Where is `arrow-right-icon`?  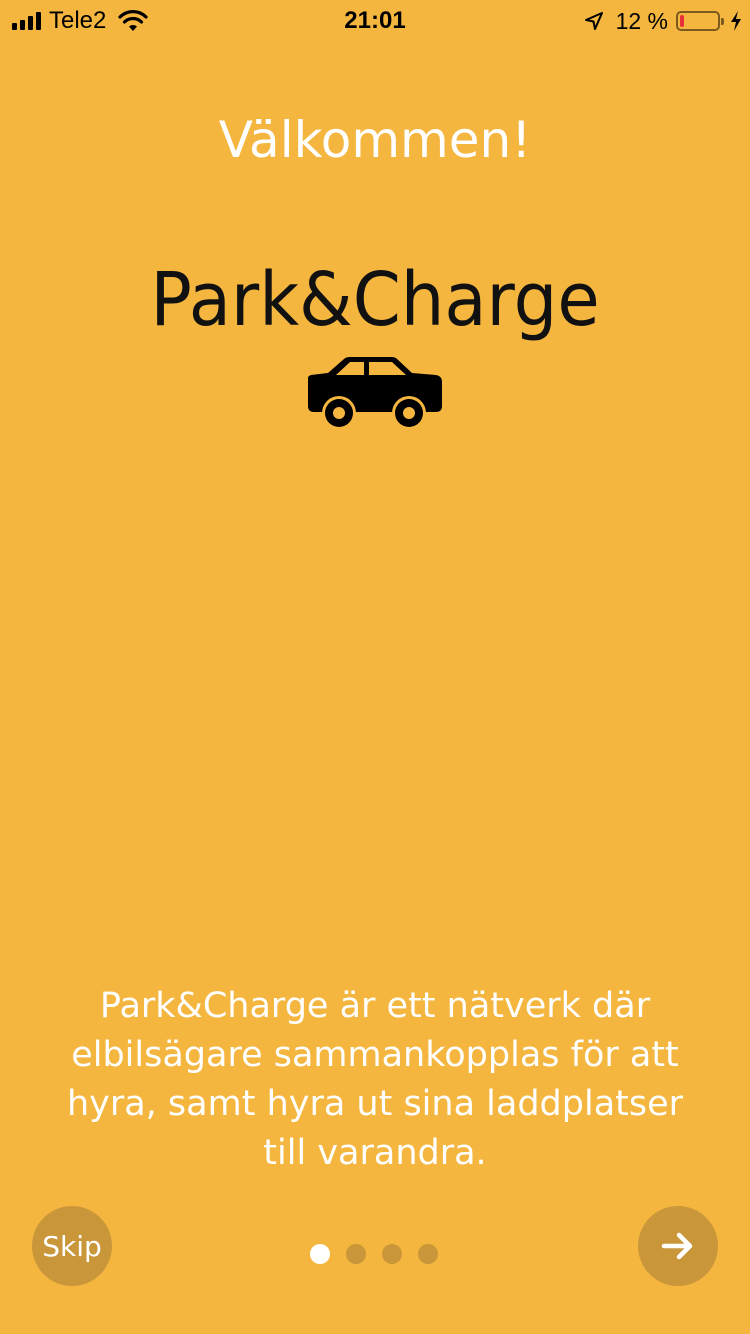
arrow-right-icon is located at coordinates (677, 1246).